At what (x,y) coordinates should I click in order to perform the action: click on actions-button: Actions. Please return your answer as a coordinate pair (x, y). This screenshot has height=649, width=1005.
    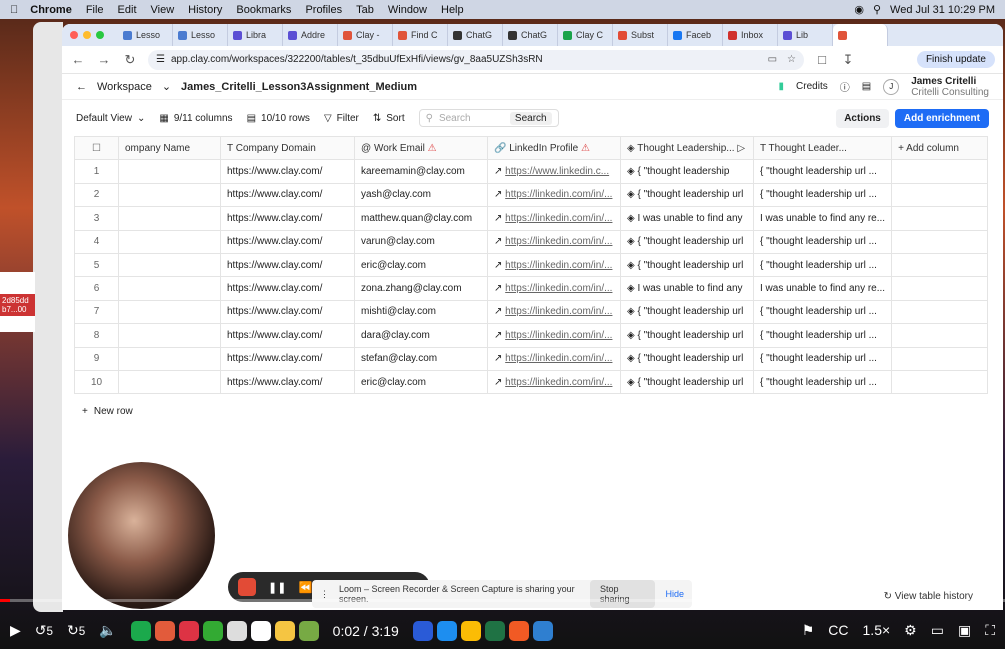
    Looking at the image, I should click on (862, 118).